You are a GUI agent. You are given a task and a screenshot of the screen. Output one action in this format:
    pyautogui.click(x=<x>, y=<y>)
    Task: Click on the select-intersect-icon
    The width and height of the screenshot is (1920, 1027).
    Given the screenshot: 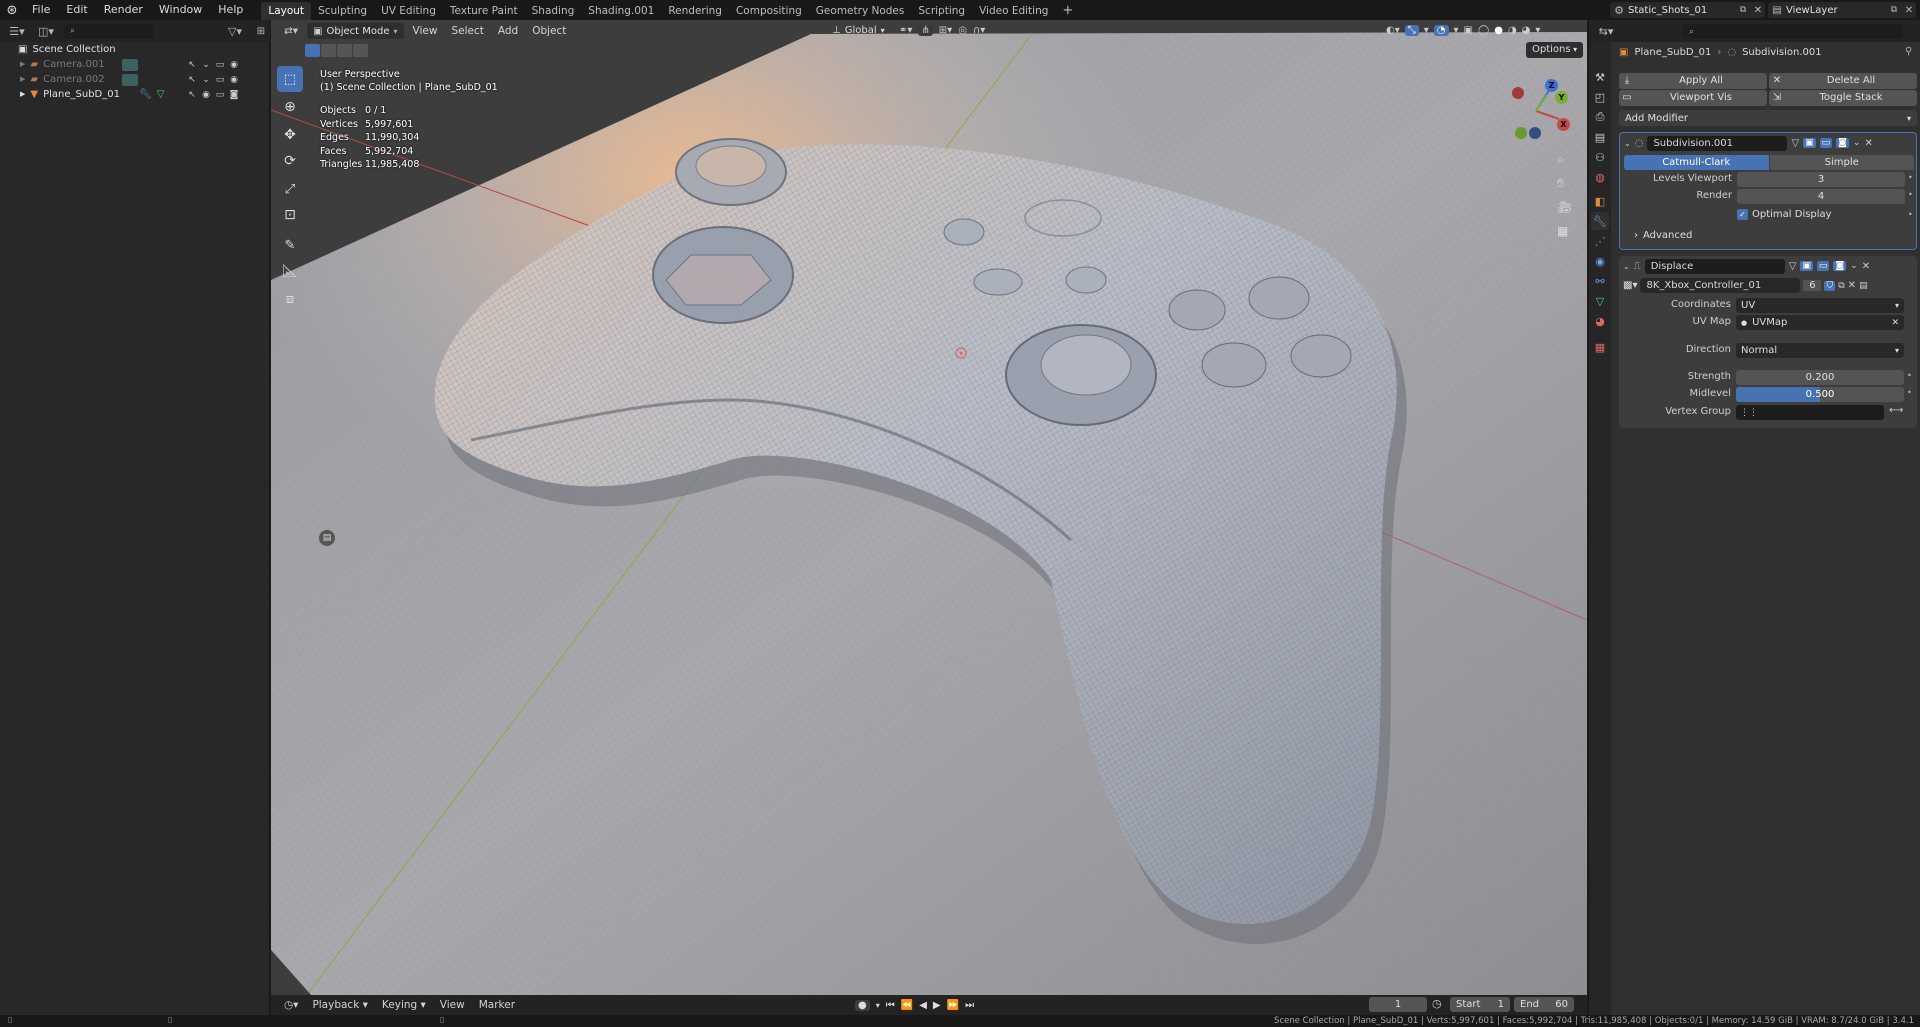 What is the action you would take?
    pyautogui.click(x=360, y=50)
    